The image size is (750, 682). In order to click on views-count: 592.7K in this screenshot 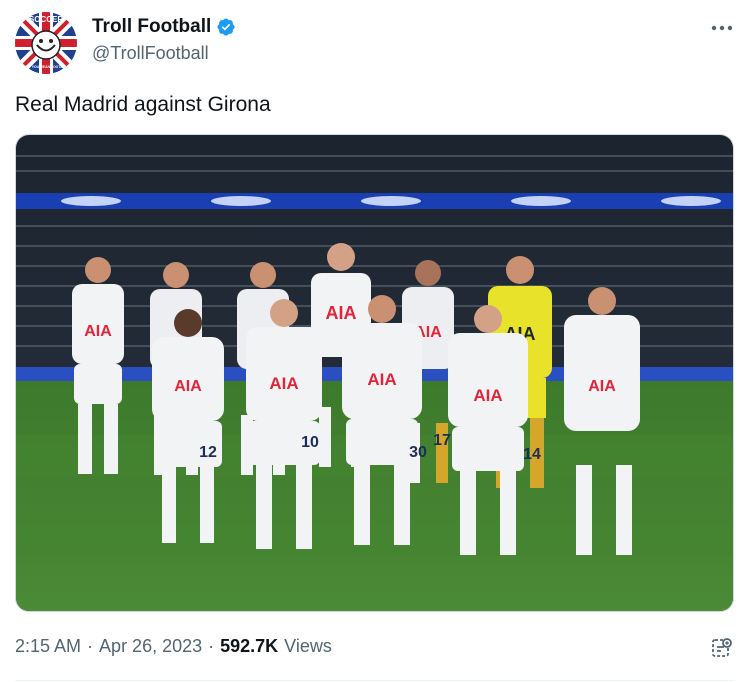, I will do `click(249, 646)`.